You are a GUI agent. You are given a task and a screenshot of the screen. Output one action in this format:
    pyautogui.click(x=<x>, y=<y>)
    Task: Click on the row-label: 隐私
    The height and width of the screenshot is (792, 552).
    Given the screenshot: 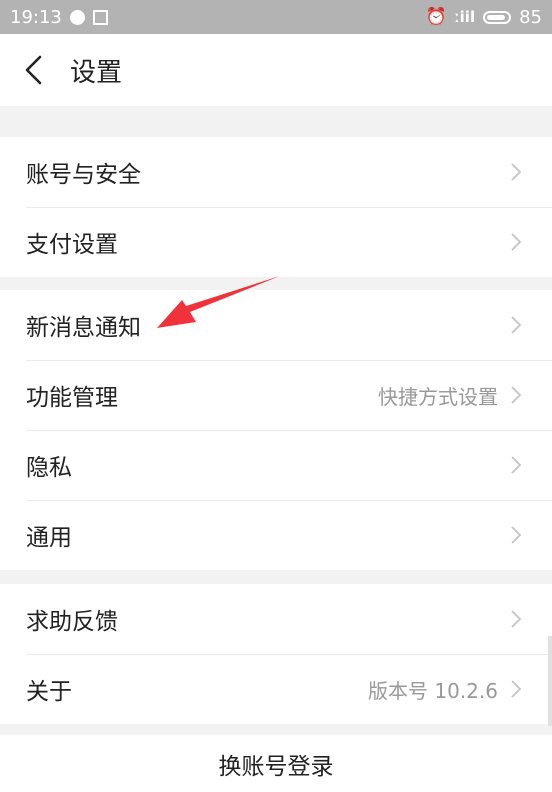 What is the action you would take?
    pyautogui.click(x=49, y=468)
    